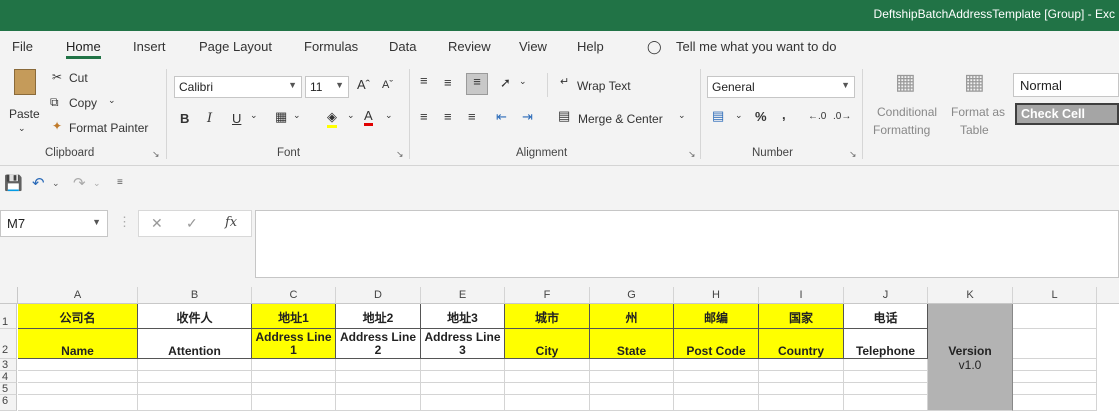 The width and height of the screenshot is (1119, 411). Describe the element at coordinates (83, 49) in the screenshot. I see `tab-home: Home` at that location.